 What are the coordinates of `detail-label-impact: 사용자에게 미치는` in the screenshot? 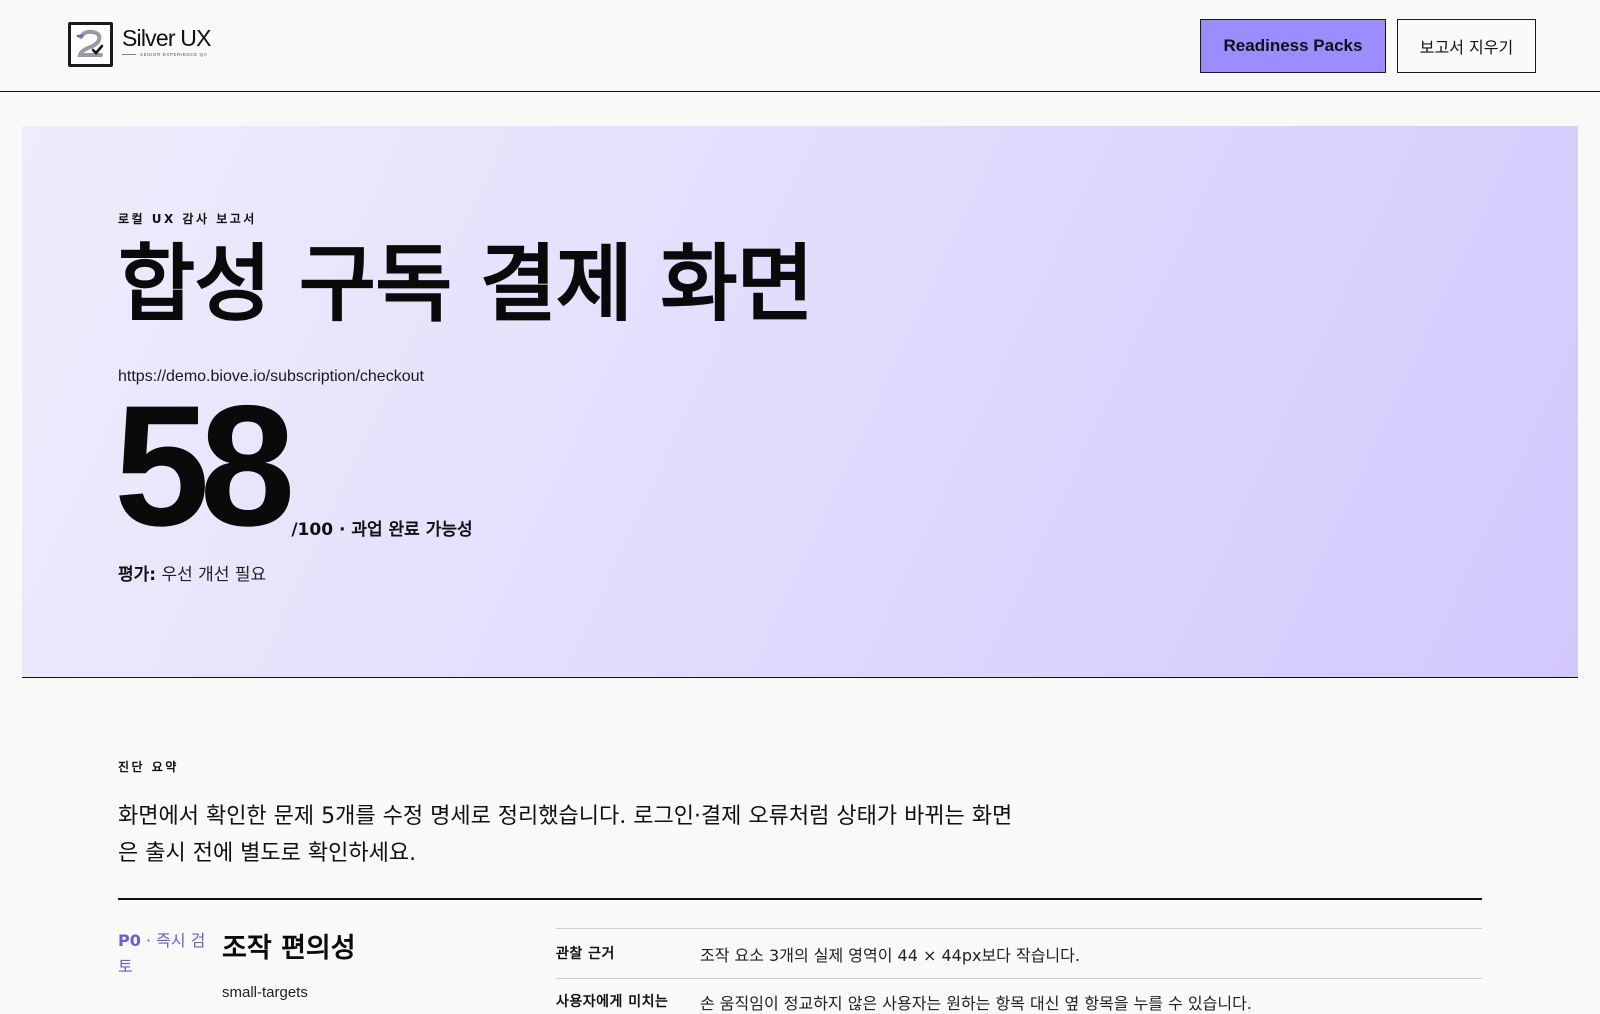 It's located at (612, 1002).